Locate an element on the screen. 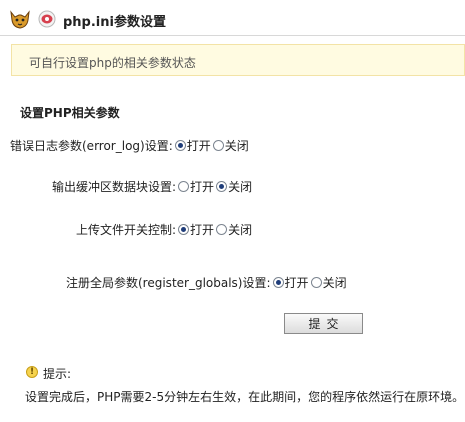 This screenshot has width=465, height=422. setting-row-file-uploads: 上传文件开关控制: 打开 关闭 is located at coordinates (164, 229).